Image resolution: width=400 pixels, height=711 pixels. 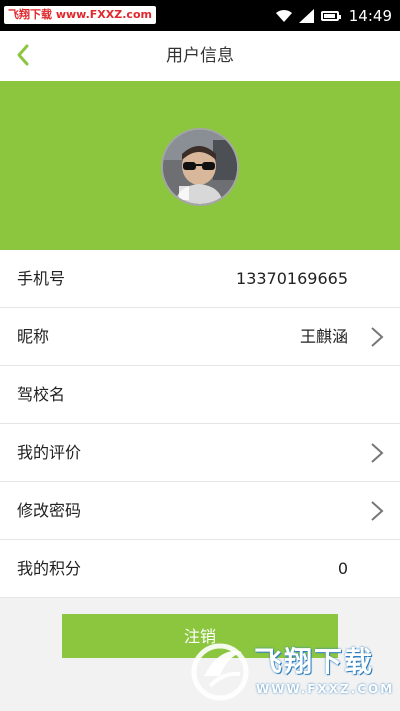 What do you see at coordinates (200, 337) in the screenshot?
I see `row-nickname: 昵称 王麒涵` at bounding box center [200, 337].